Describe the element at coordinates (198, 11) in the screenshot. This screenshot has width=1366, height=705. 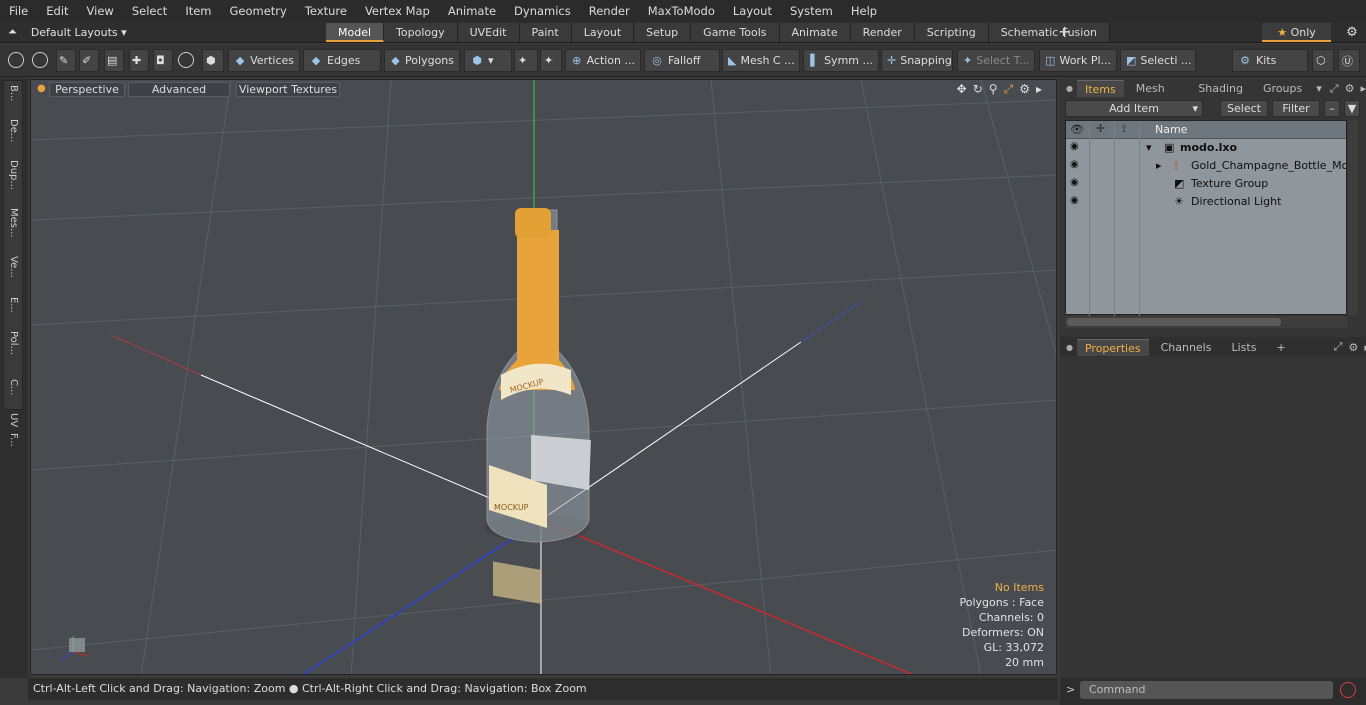
I see `menu-item: Item` at that location.